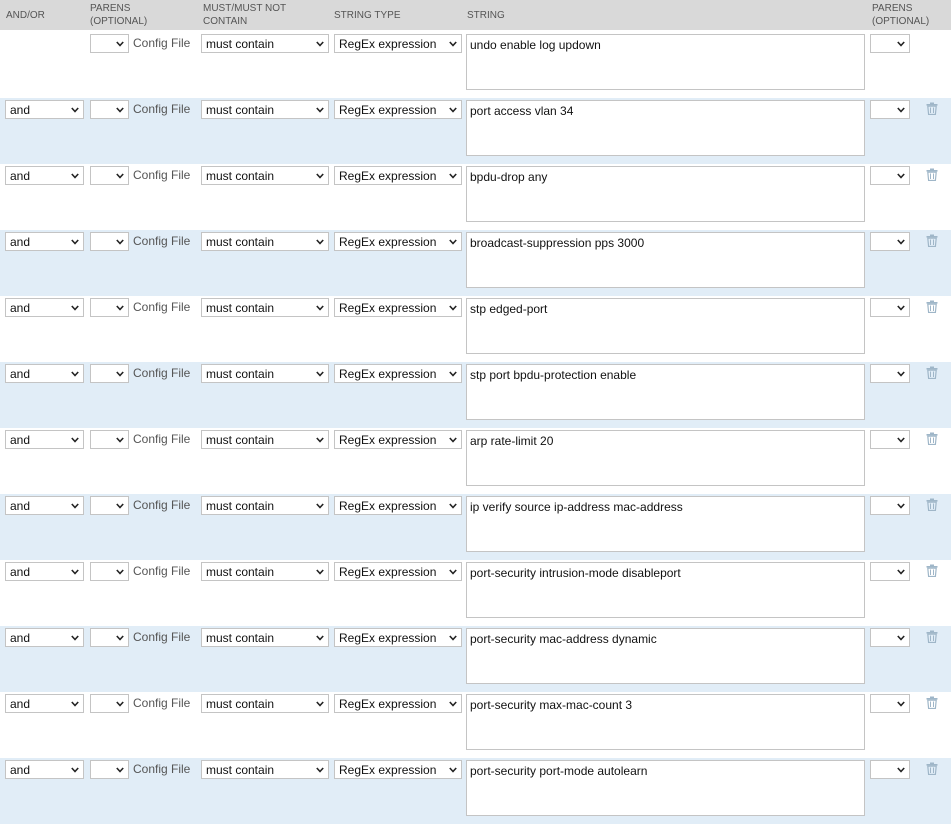  What do you see at coordinates (665, 62) in the screenshot?
I see `string-input: undo enable log updown` at bounding box center [665, 62].